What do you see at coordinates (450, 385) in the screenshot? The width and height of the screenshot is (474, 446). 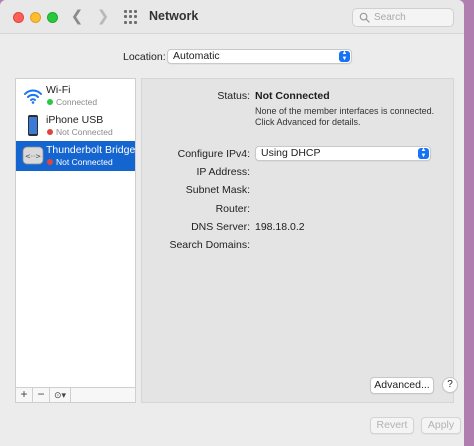 I see `help-button: ?` at bounding box center [450, 385].